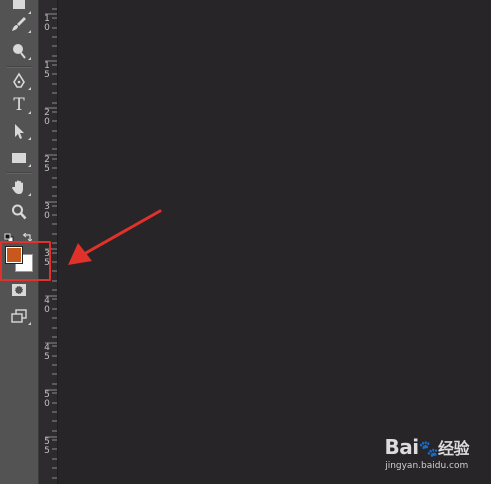 Image resolution: width=491 pixels, height=484 pixels. I want to click on default-colors-icon, so click(9, 235).